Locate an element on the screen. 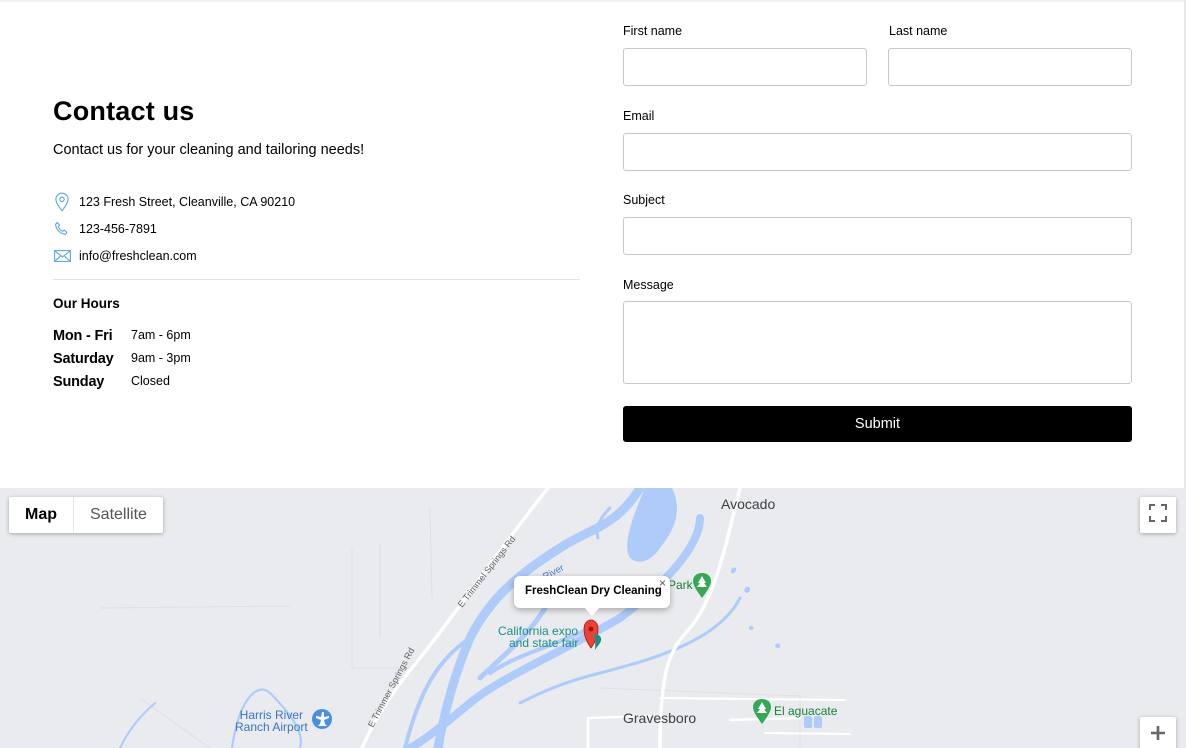 This screenshot has height=748, width=1186. subject-label: Subject is located at coordinates (644, 200).